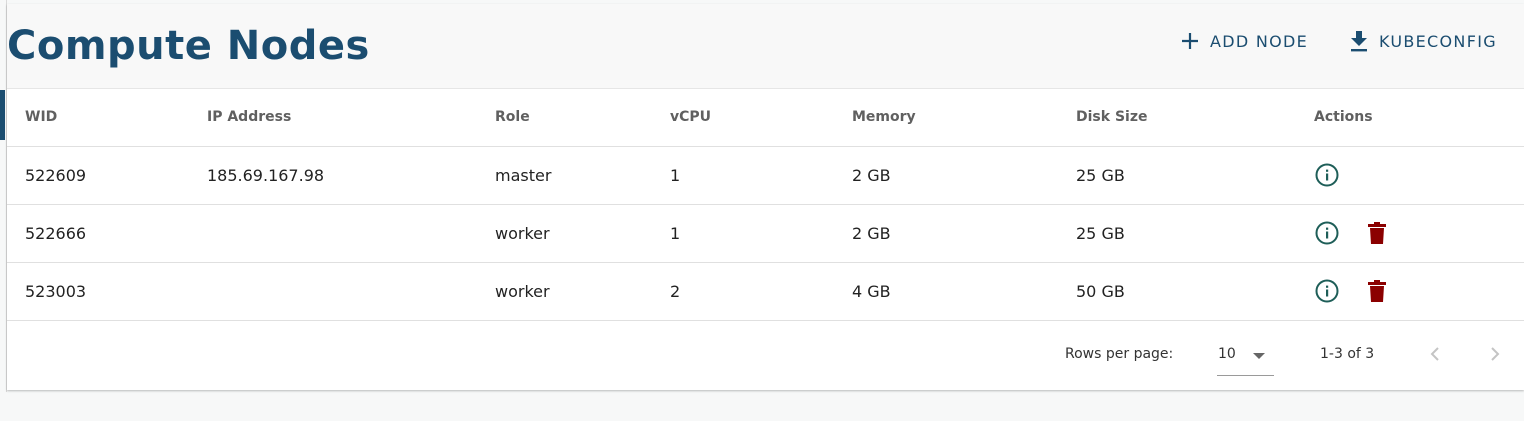  What do you see at coordinates (351, 175) in the screenshot?
I see `cell-ip-address: 185.69.167.98` at bounding box center [351, 175].